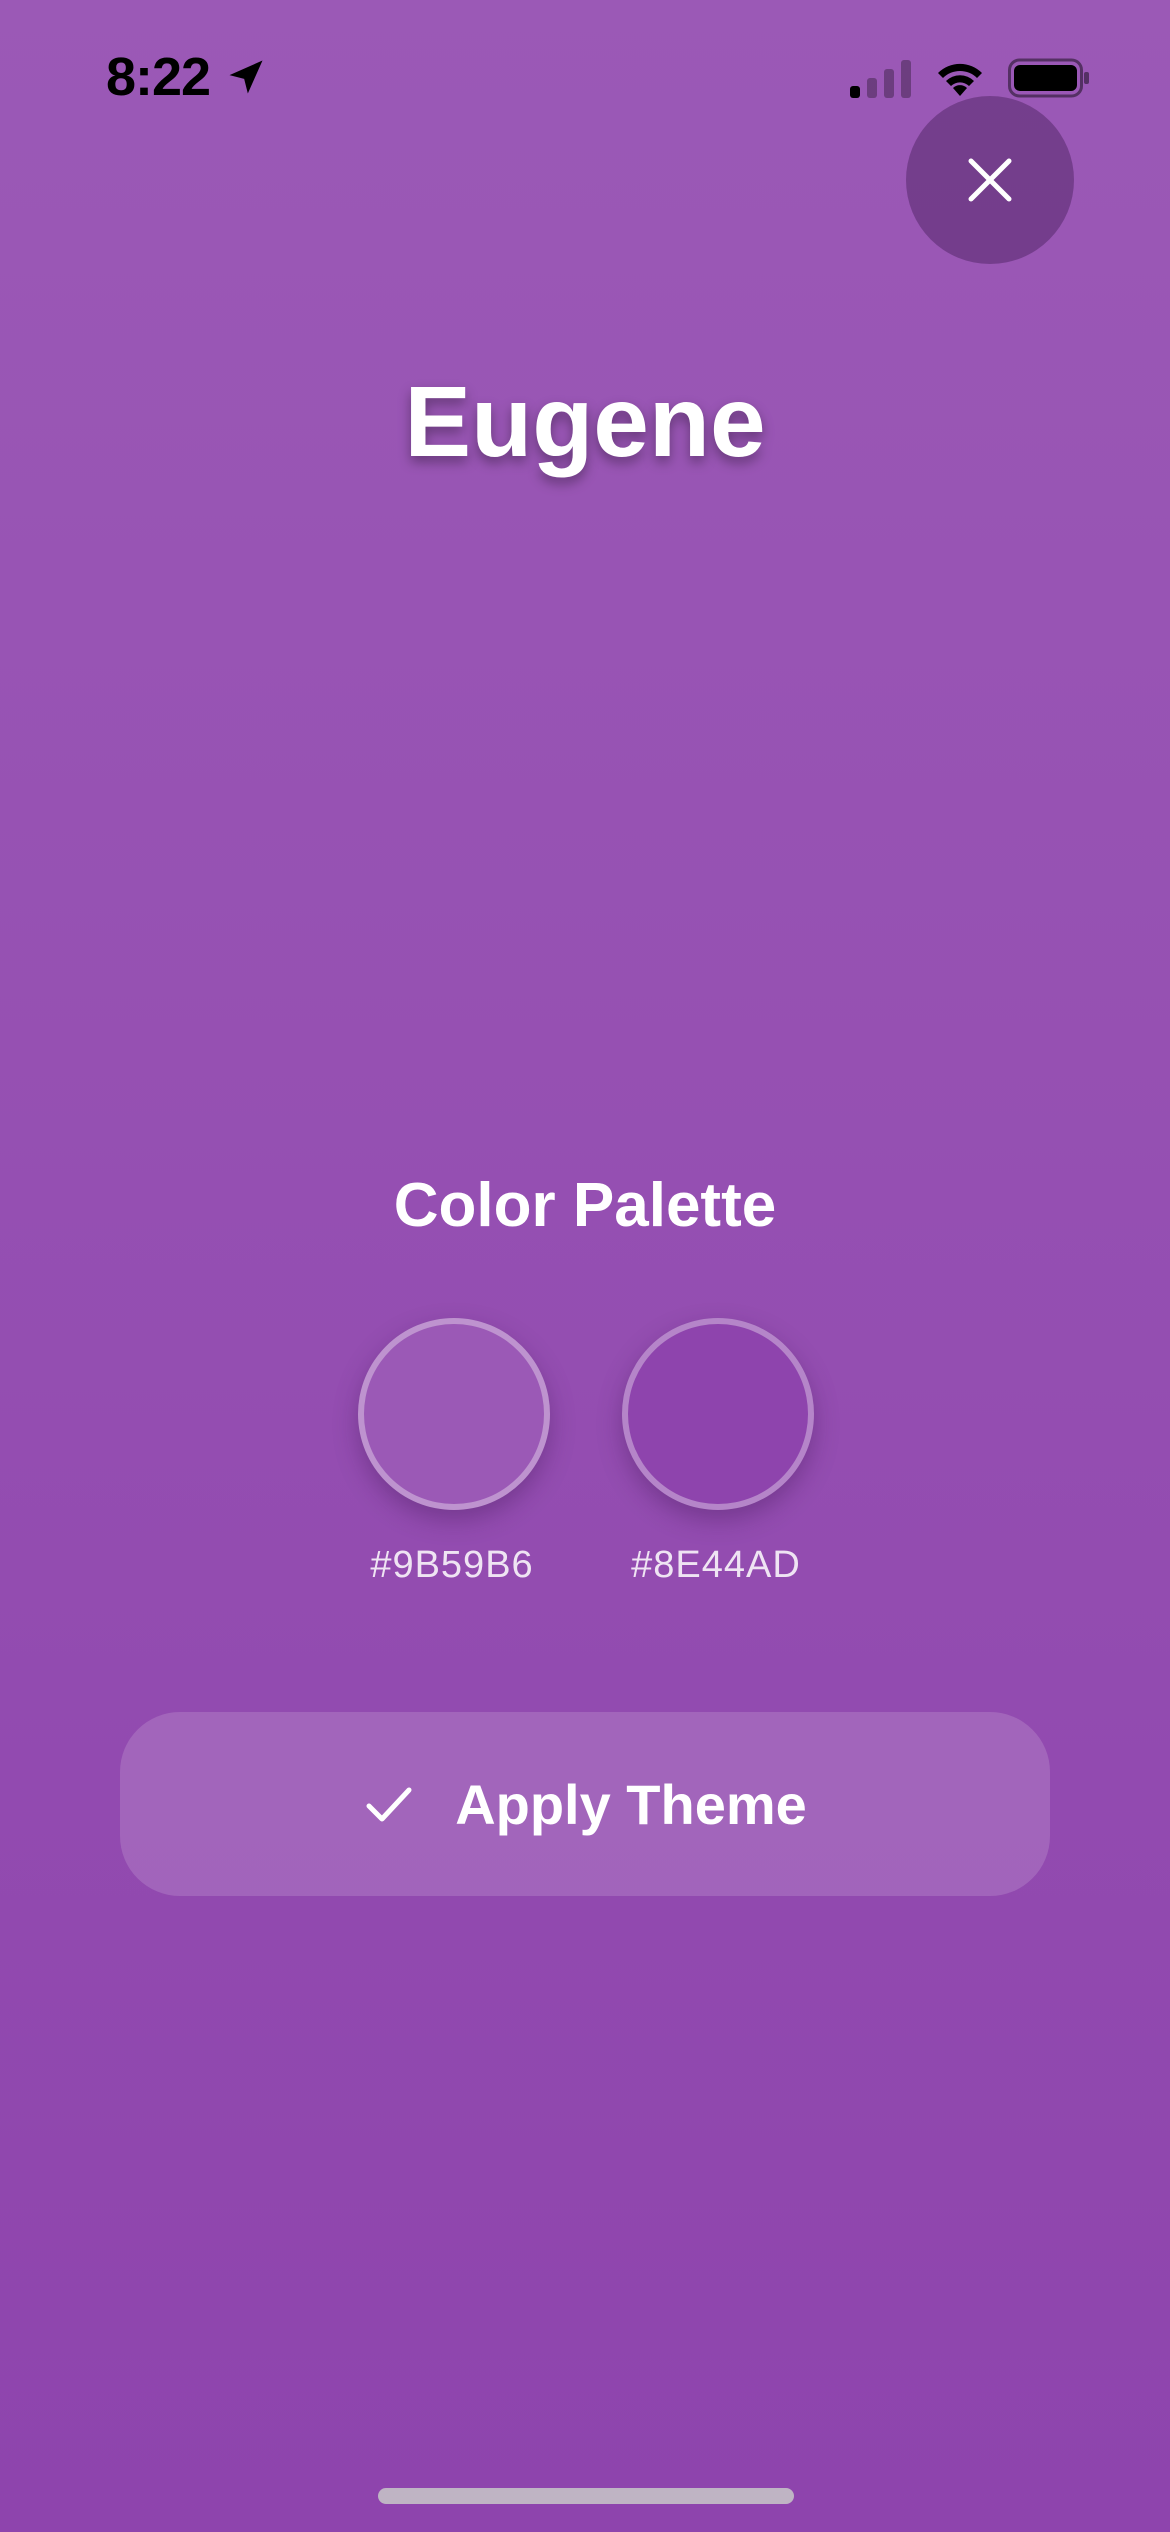 The width and height of the screenshot is (1170, 2532). I want to click on status-time-group: 8:22, so click(187, 77).